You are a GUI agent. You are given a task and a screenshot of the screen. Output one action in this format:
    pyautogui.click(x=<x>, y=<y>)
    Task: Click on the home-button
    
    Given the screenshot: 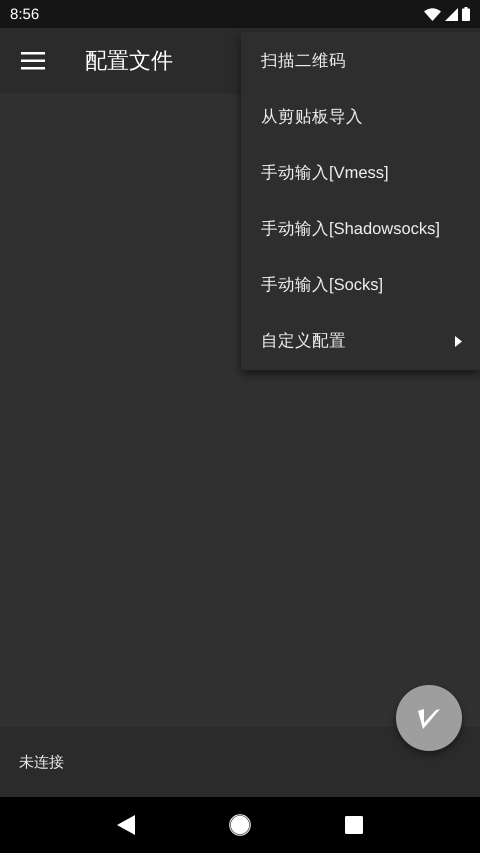 What is the action you would take?
    pyautogui.click(x=240, y=825)
    